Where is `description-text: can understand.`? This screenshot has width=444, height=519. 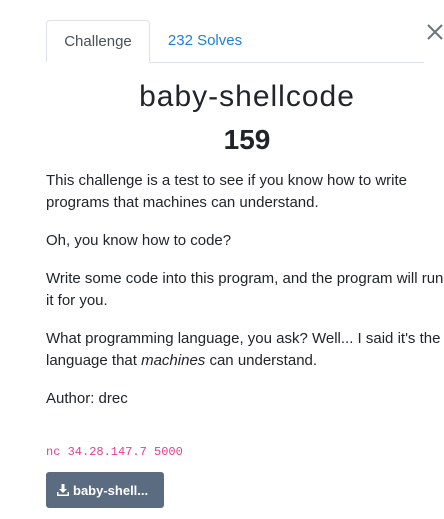 description-text: can understand. is located at coordinates (261, 360).